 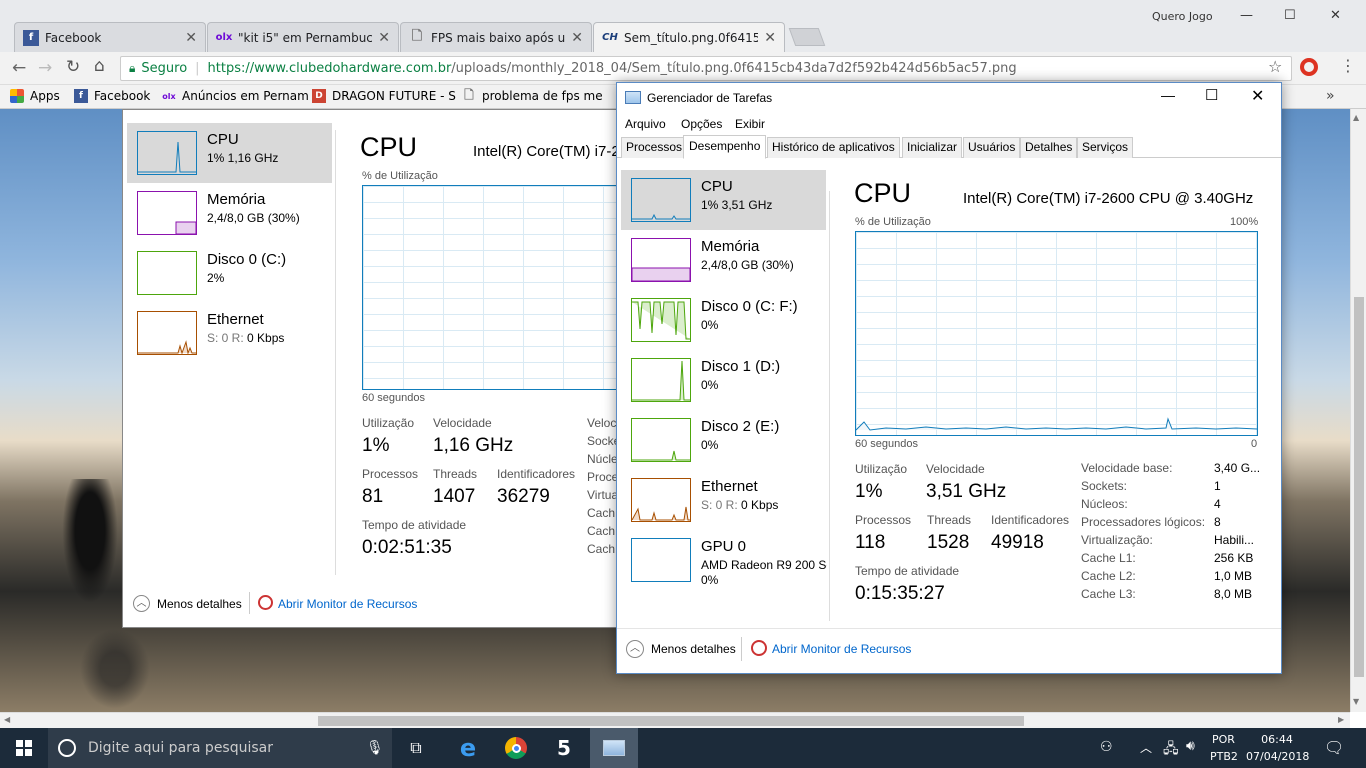 I want to click on stat-threads: 1528, so click(x=948, y=542).